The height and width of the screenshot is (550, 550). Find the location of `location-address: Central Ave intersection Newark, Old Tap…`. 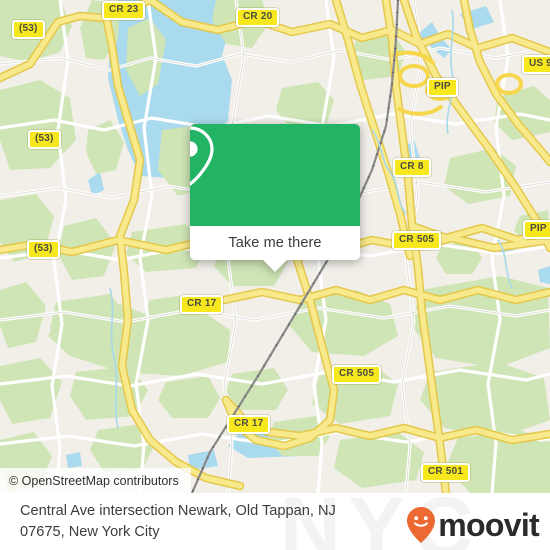

location-address: Central Ave intersection Newark, Old Tap… is located at coordinates (210, 522).